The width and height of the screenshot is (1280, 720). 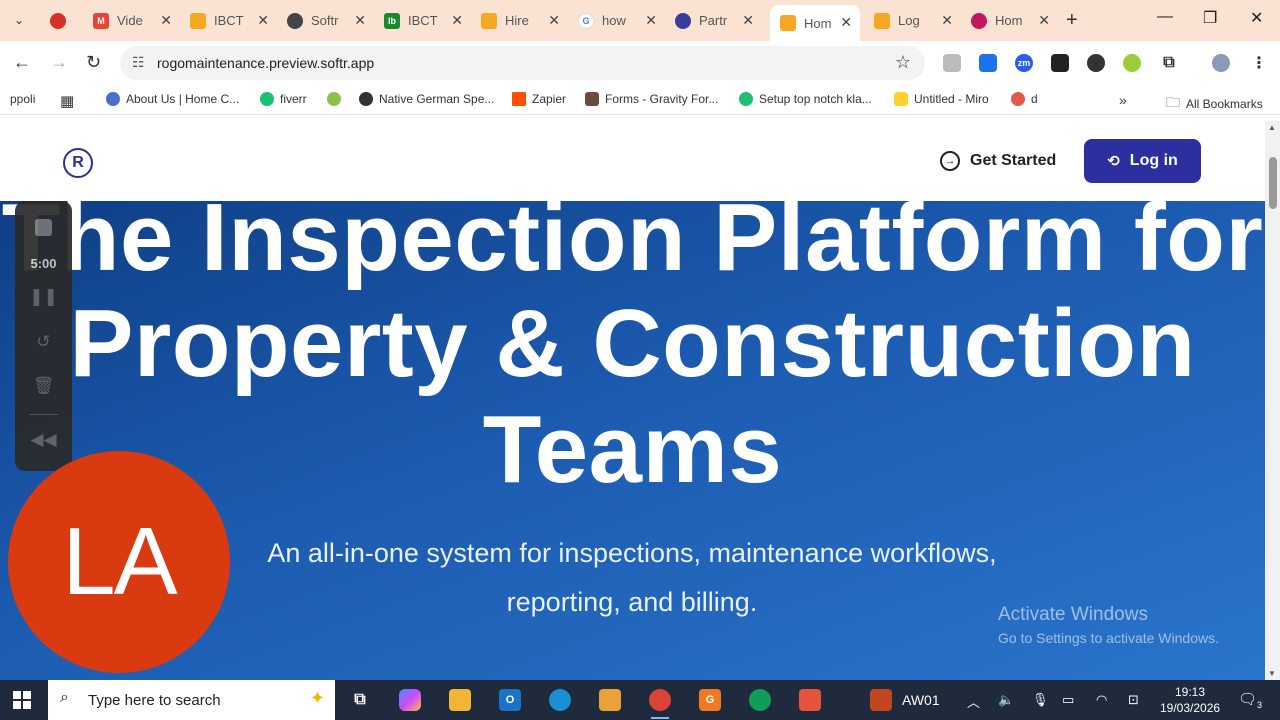 What do you see at coordinates (22, 700) in the screenshot?
I see `windows-start-icon` at bounding box center [22, 700].